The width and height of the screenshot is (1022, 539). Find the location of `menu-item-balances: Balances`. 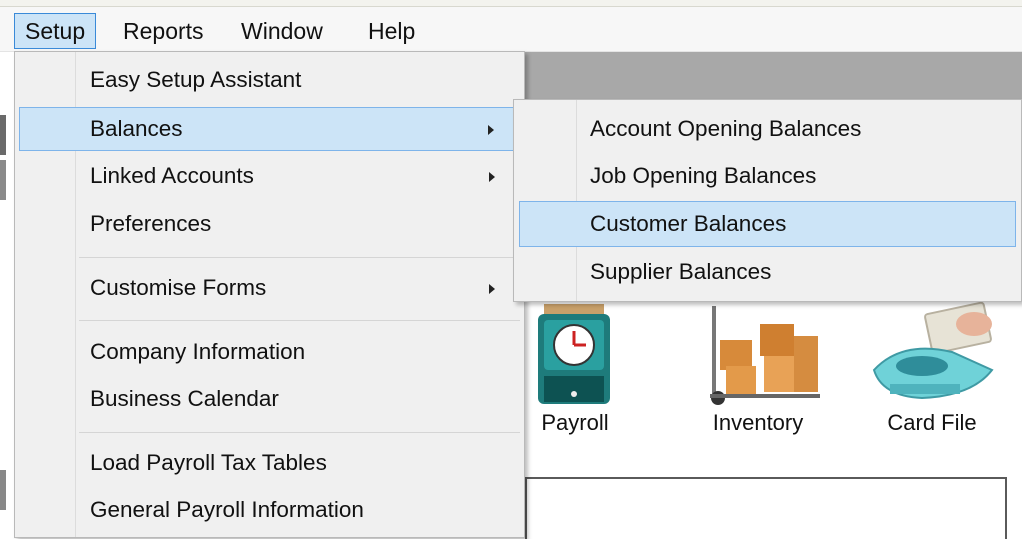

menu-item-balances: Balances is located at coordinates (269, 129).